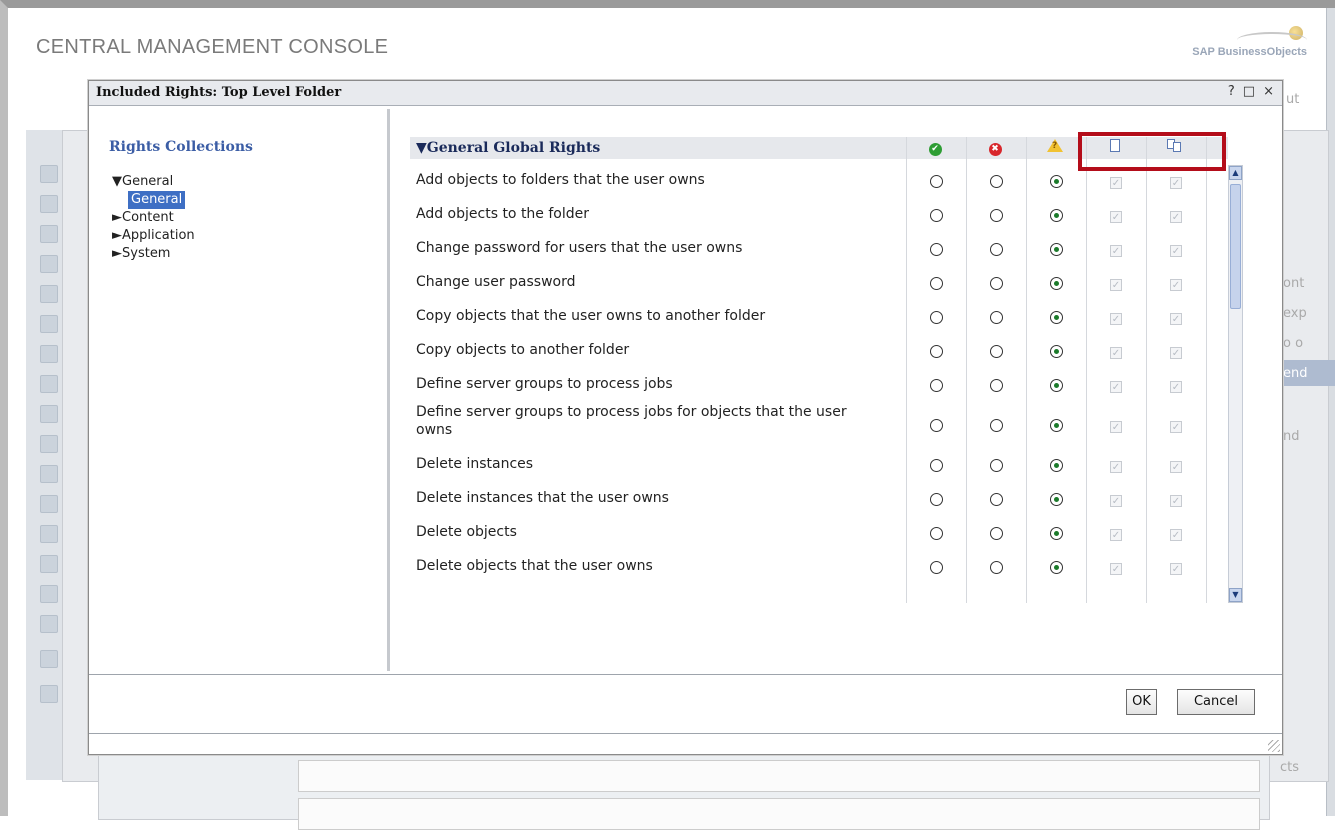 The image size is (1335, 830). What do you see at coordinates (819, 466) in the screenshot?
I see `table-row: Delete instances ✓ ✓` at bounding box center [819, 466].